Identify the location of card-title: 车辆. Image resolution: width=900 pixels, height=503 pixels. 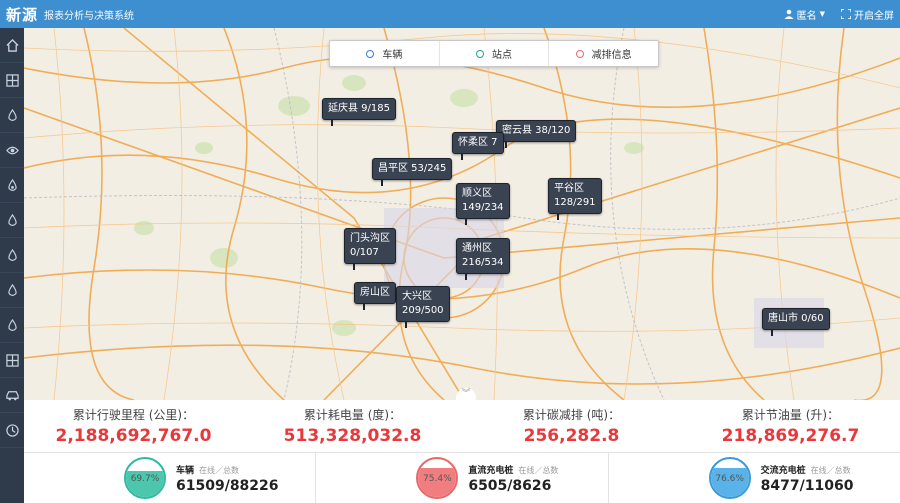
(185, 470).